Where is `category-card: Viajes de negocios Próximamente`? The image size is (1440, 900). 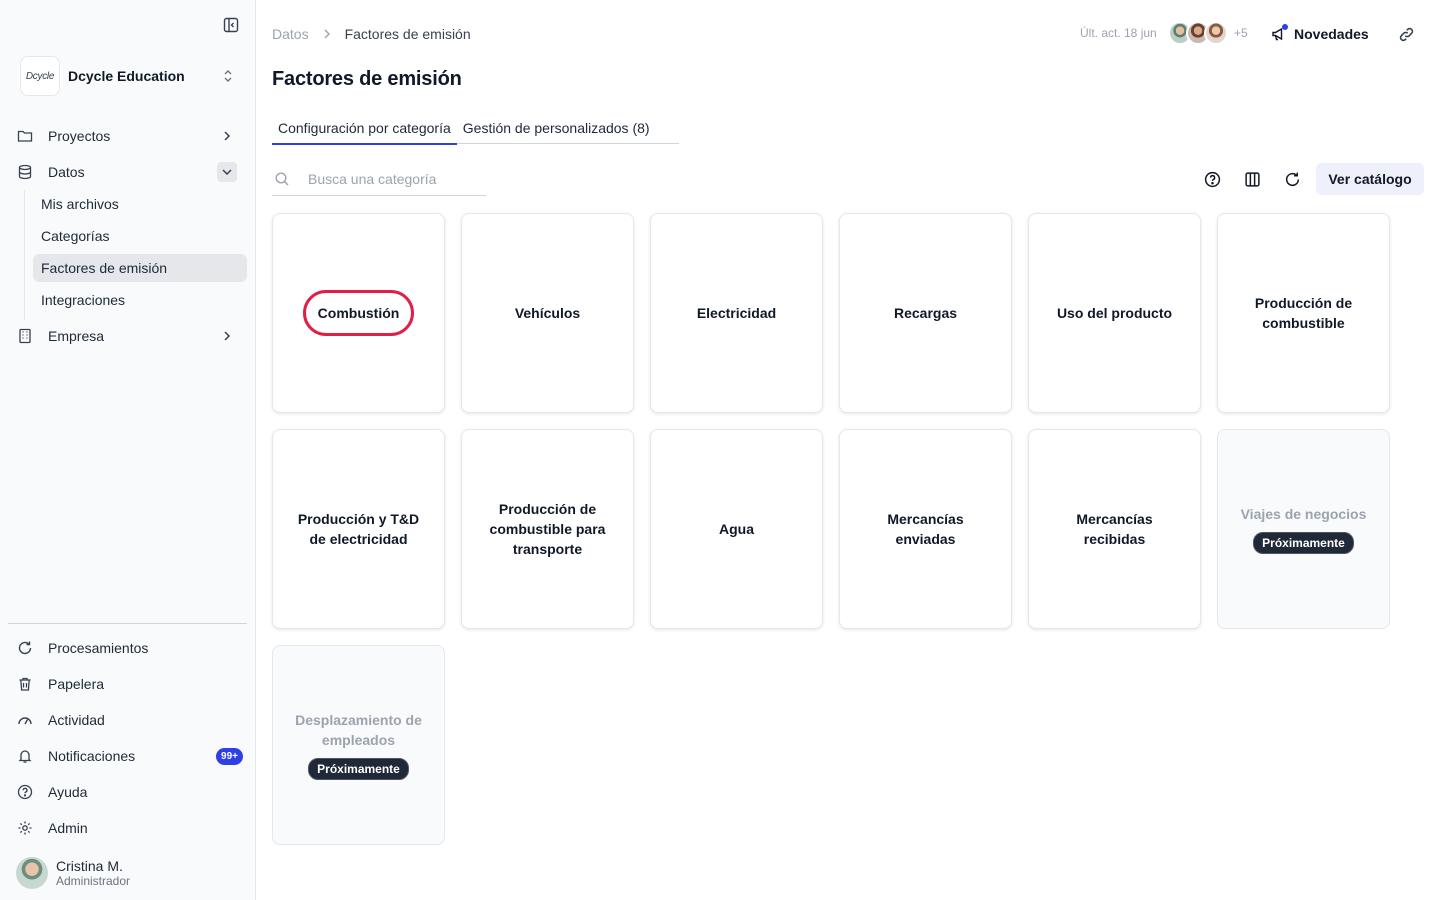 category-card: Viajes de negocios Próximamente is located at coordinates (1303, 529).